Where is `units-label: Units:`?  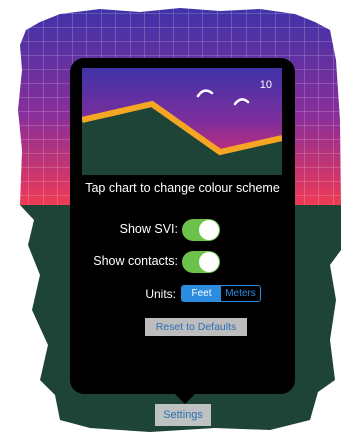
units-label: Units: is located at coordinates (160, 294).